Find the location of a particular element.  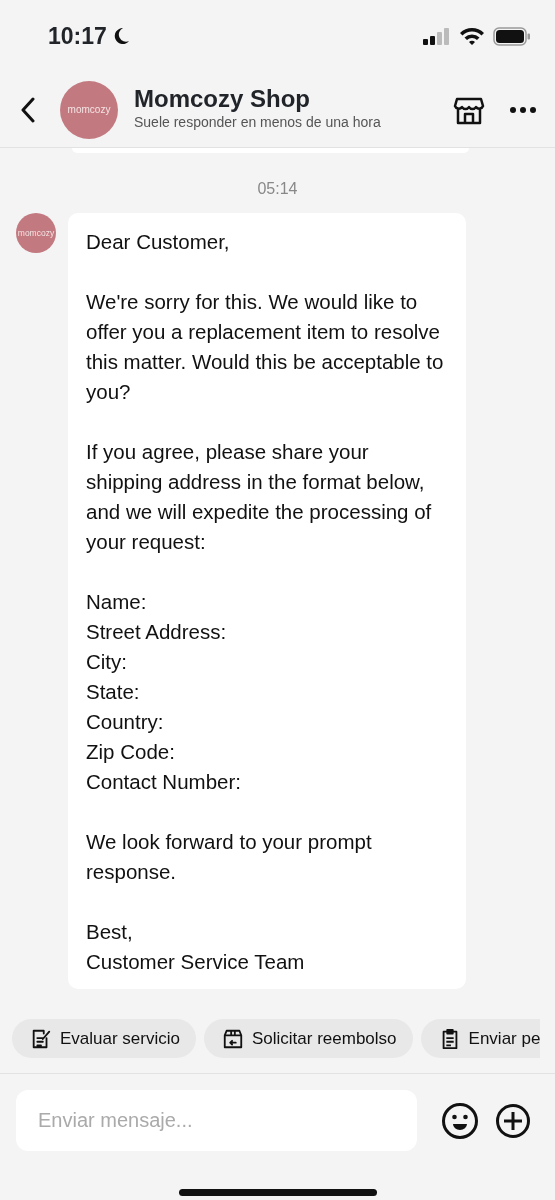

more-icon is located at coordinates (523, 109).